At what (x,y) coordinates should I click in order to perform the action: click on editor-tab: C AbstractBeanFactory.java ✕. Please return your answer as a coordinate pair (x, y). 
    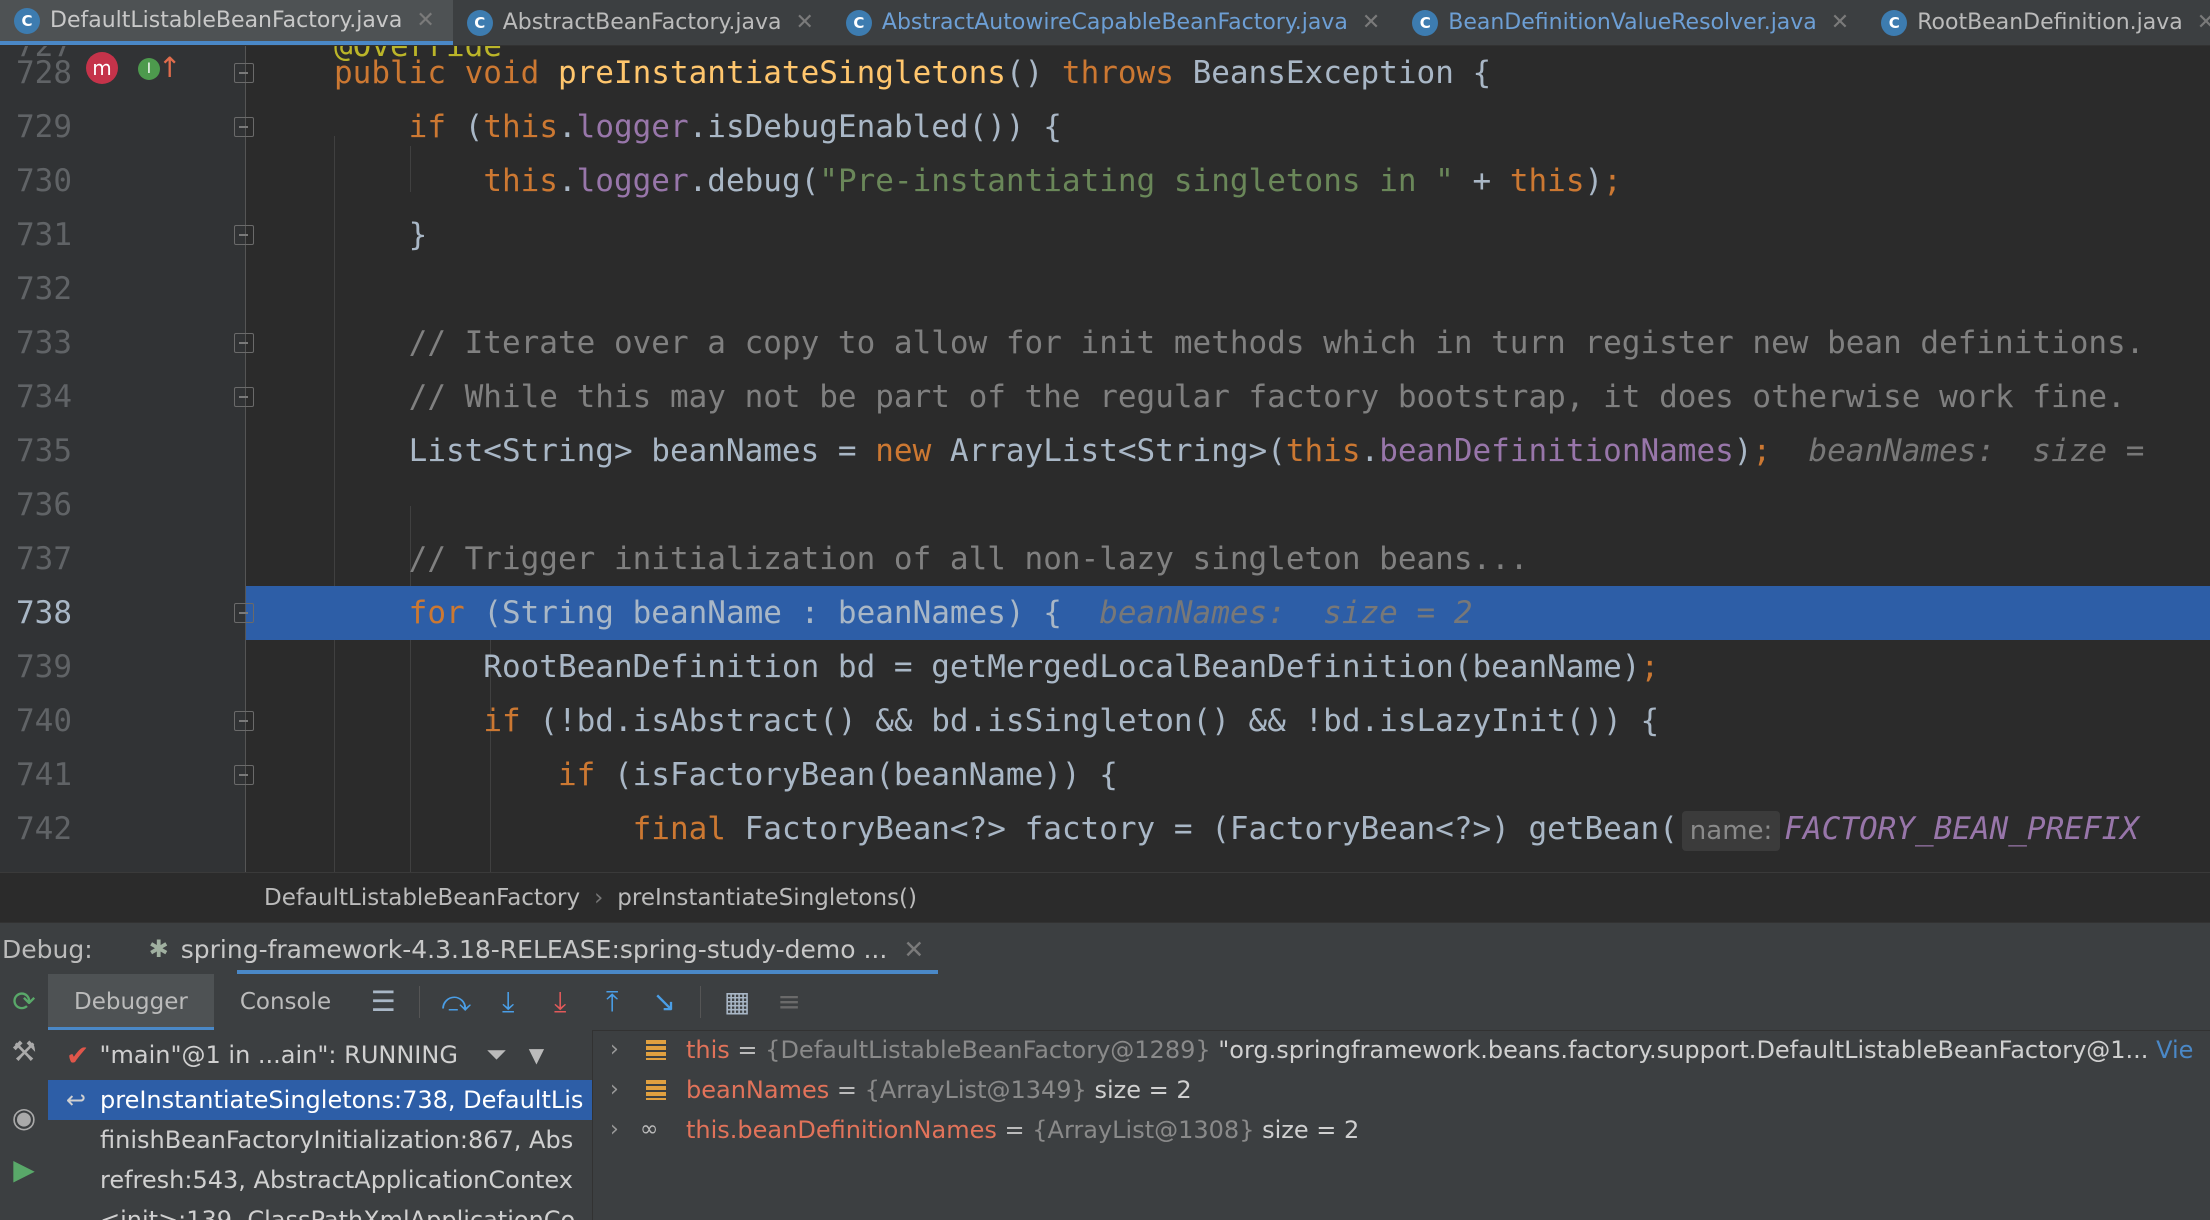
    Looking at the image, I should click on (642, 22).